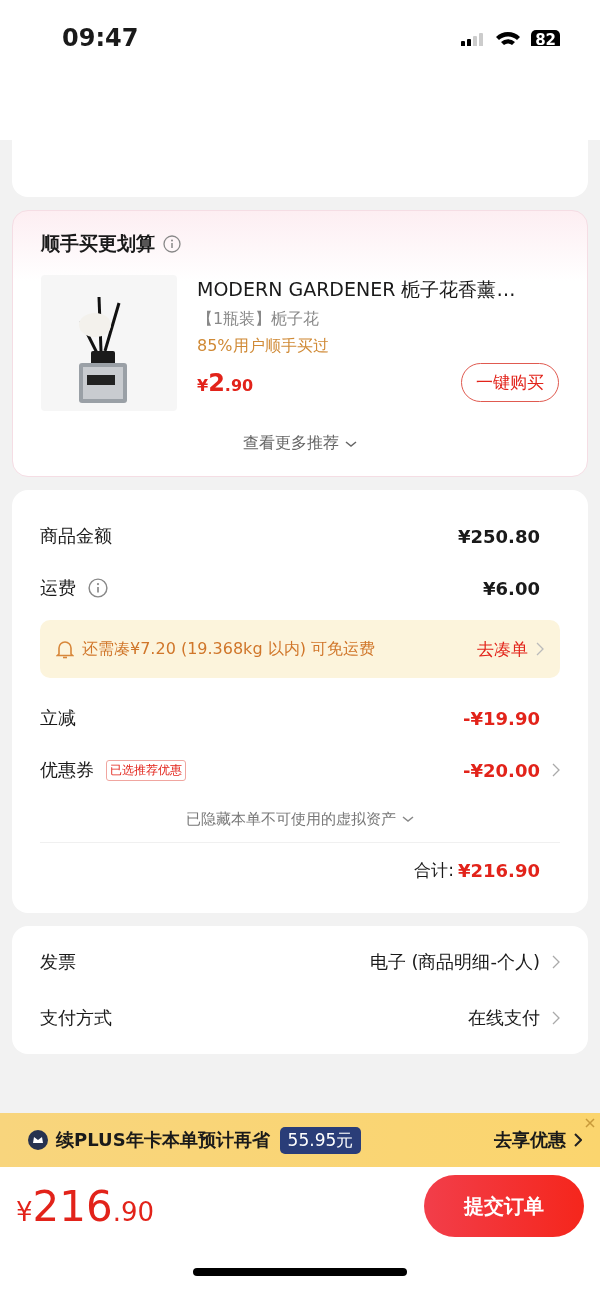 The height and width of the screenshot is (1298, 600). Describe the element at coordinates (530, 1140) in the screenshot. I see `plus-offer-link: 去享优惠` at that location.